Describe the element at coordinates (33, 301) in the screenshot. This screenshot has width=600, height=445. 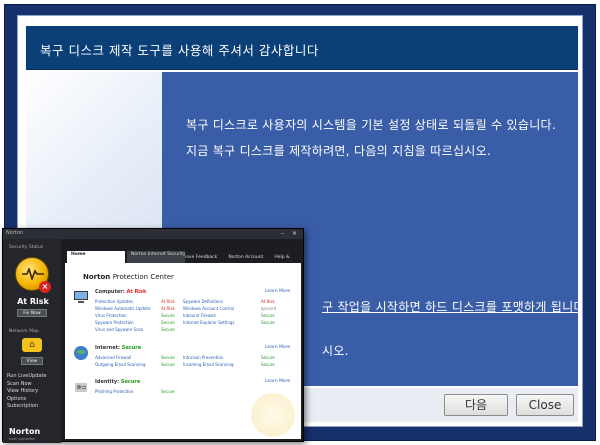
I see `status-text: At Risk` at that location.